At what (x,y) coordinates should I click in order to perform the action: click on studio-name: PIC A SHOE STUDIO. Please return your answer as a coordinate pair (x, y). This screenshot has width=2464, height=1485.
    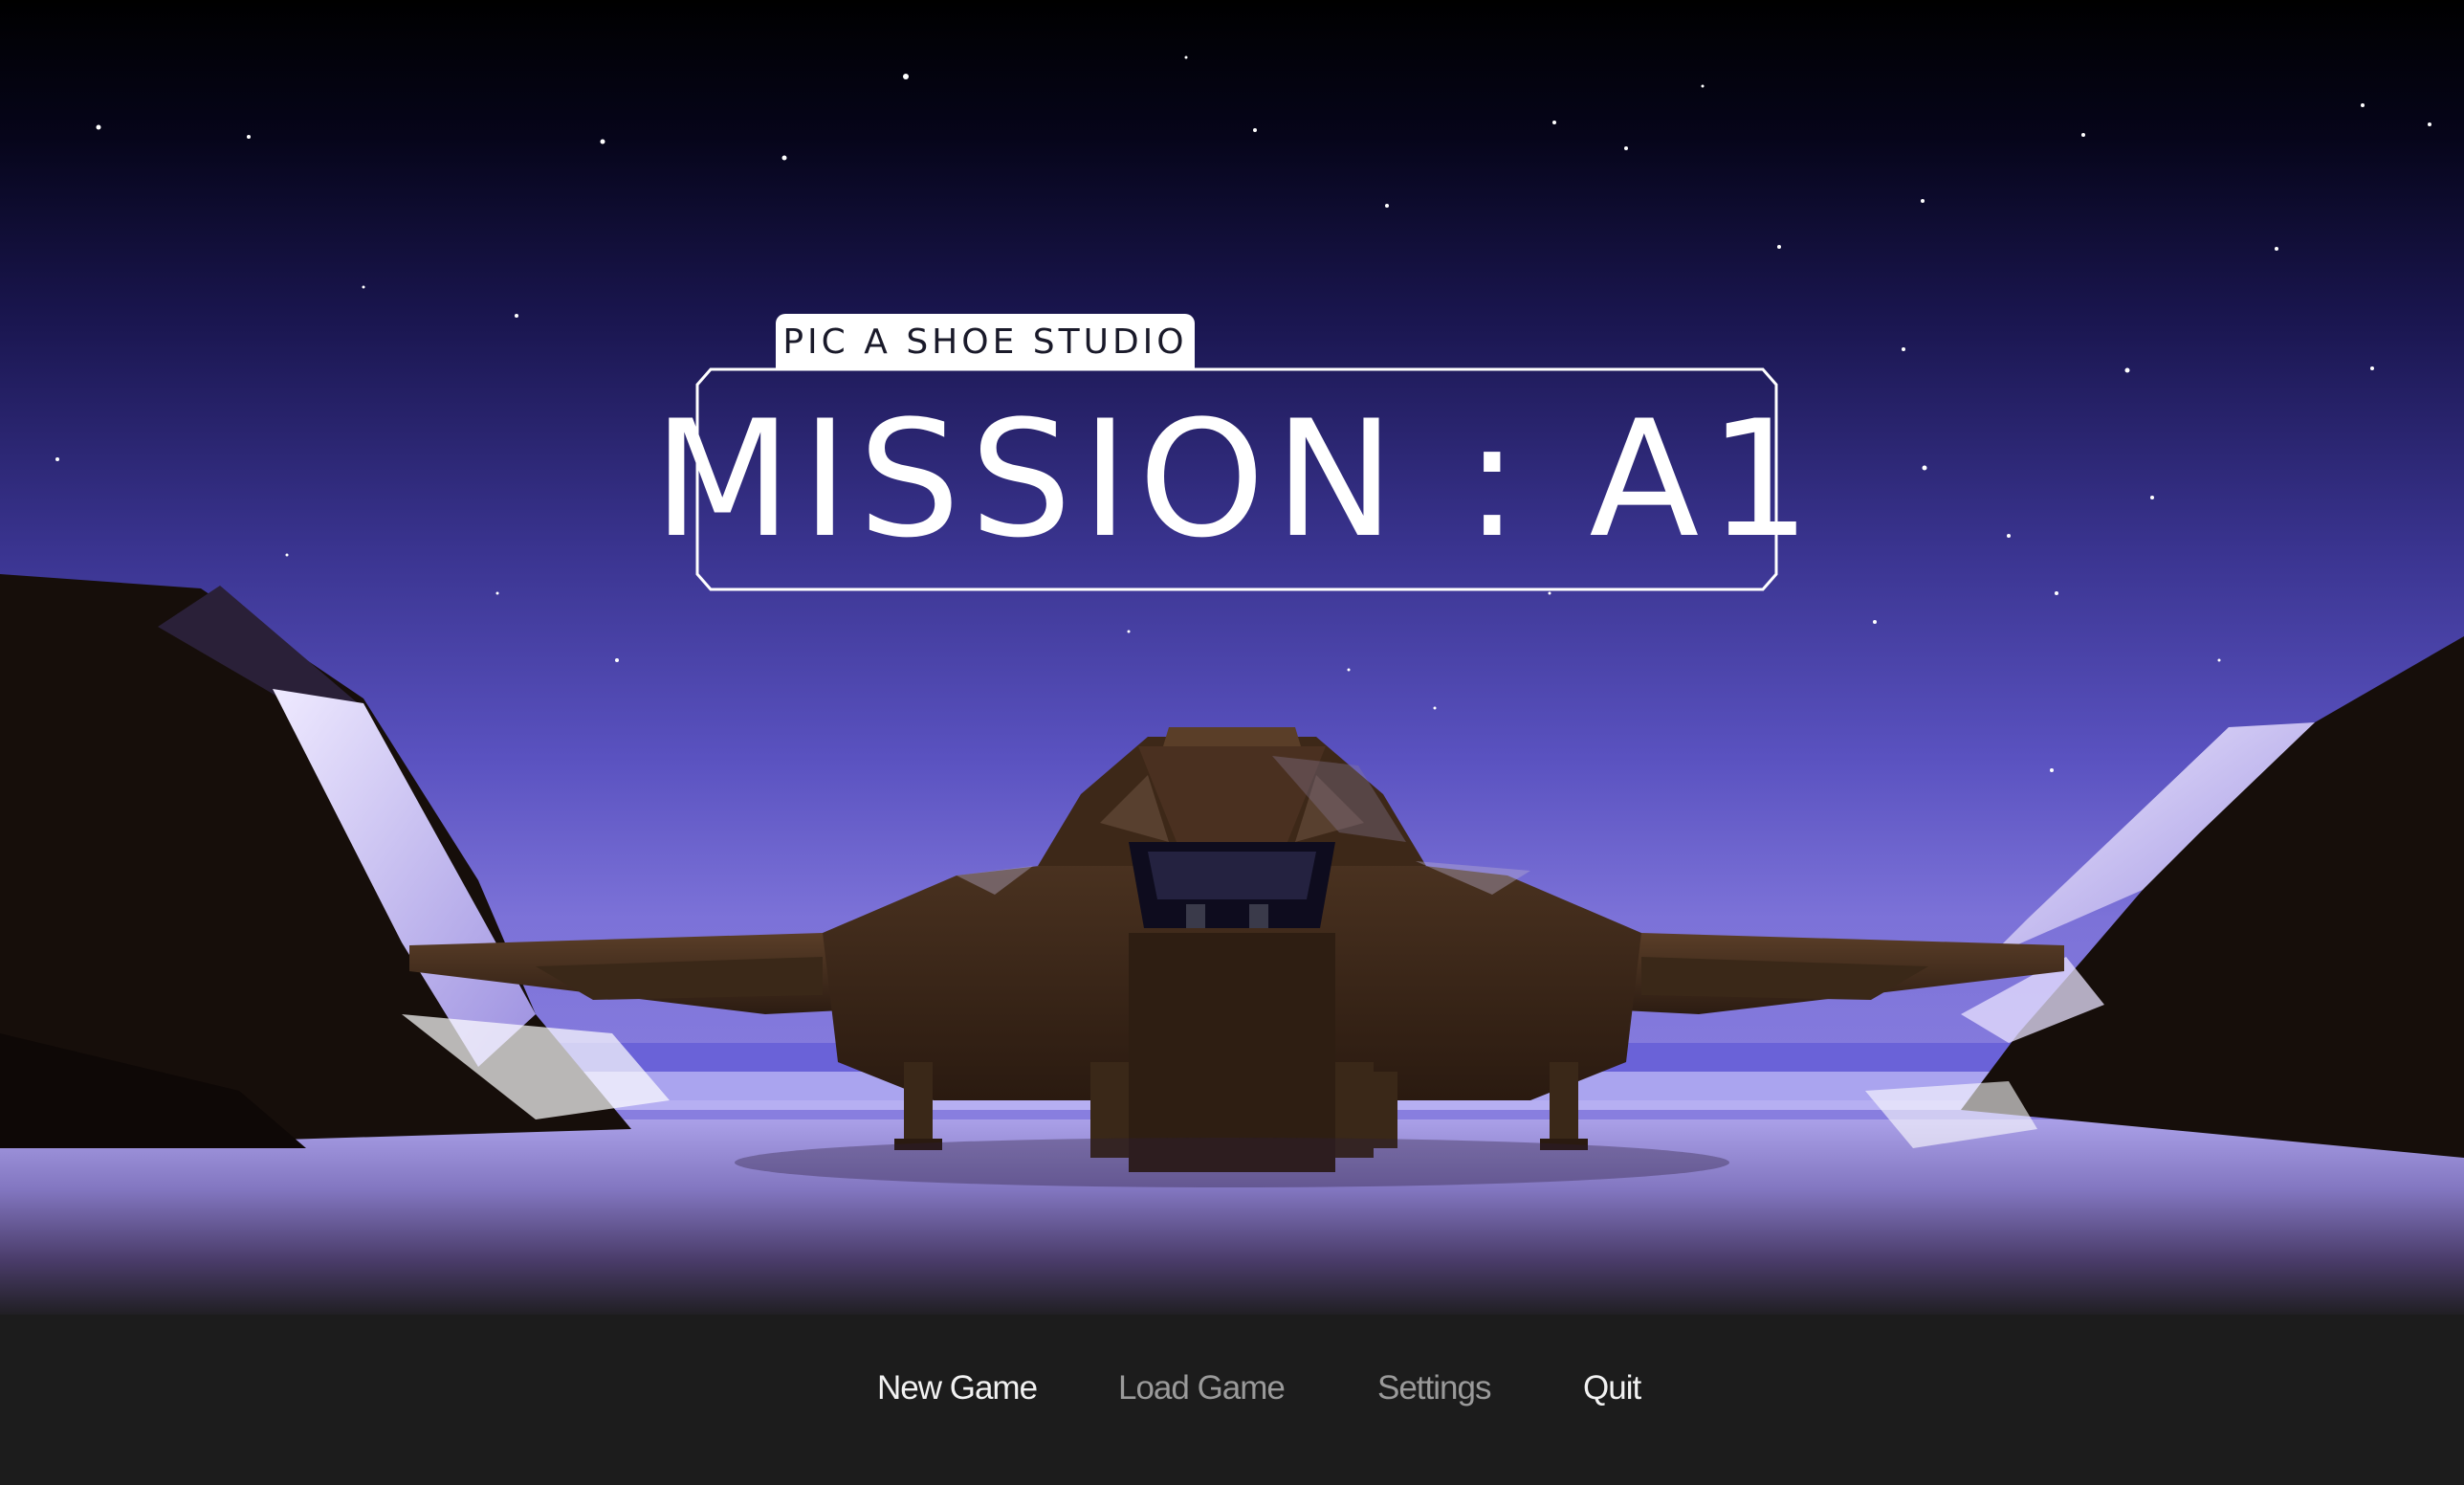
    Looking at the image, I should click on (985, 342).